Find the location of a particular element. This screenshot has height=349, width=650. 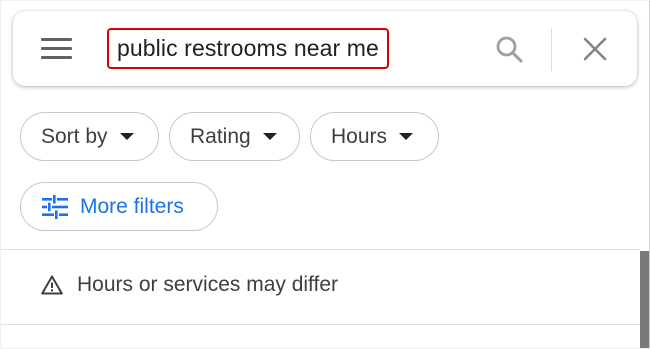

sort-by-label: Sort by is located at coordinates (74, 136).